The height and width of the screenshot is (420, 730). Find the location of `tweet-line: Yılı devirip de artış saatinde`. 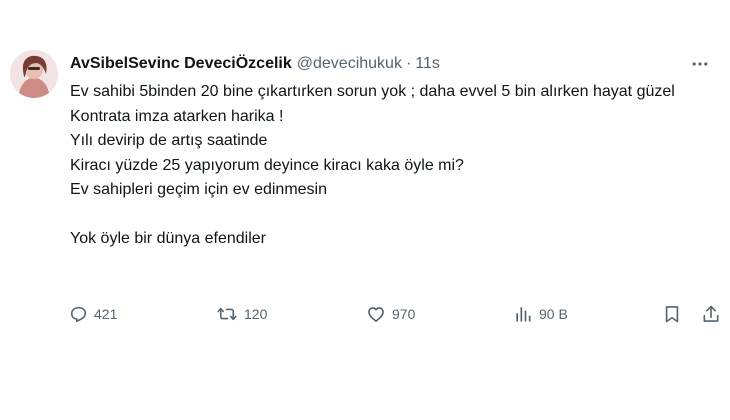

tweet-line: Yılı devirip de artış saatinde is located at coordinates (169, 140).